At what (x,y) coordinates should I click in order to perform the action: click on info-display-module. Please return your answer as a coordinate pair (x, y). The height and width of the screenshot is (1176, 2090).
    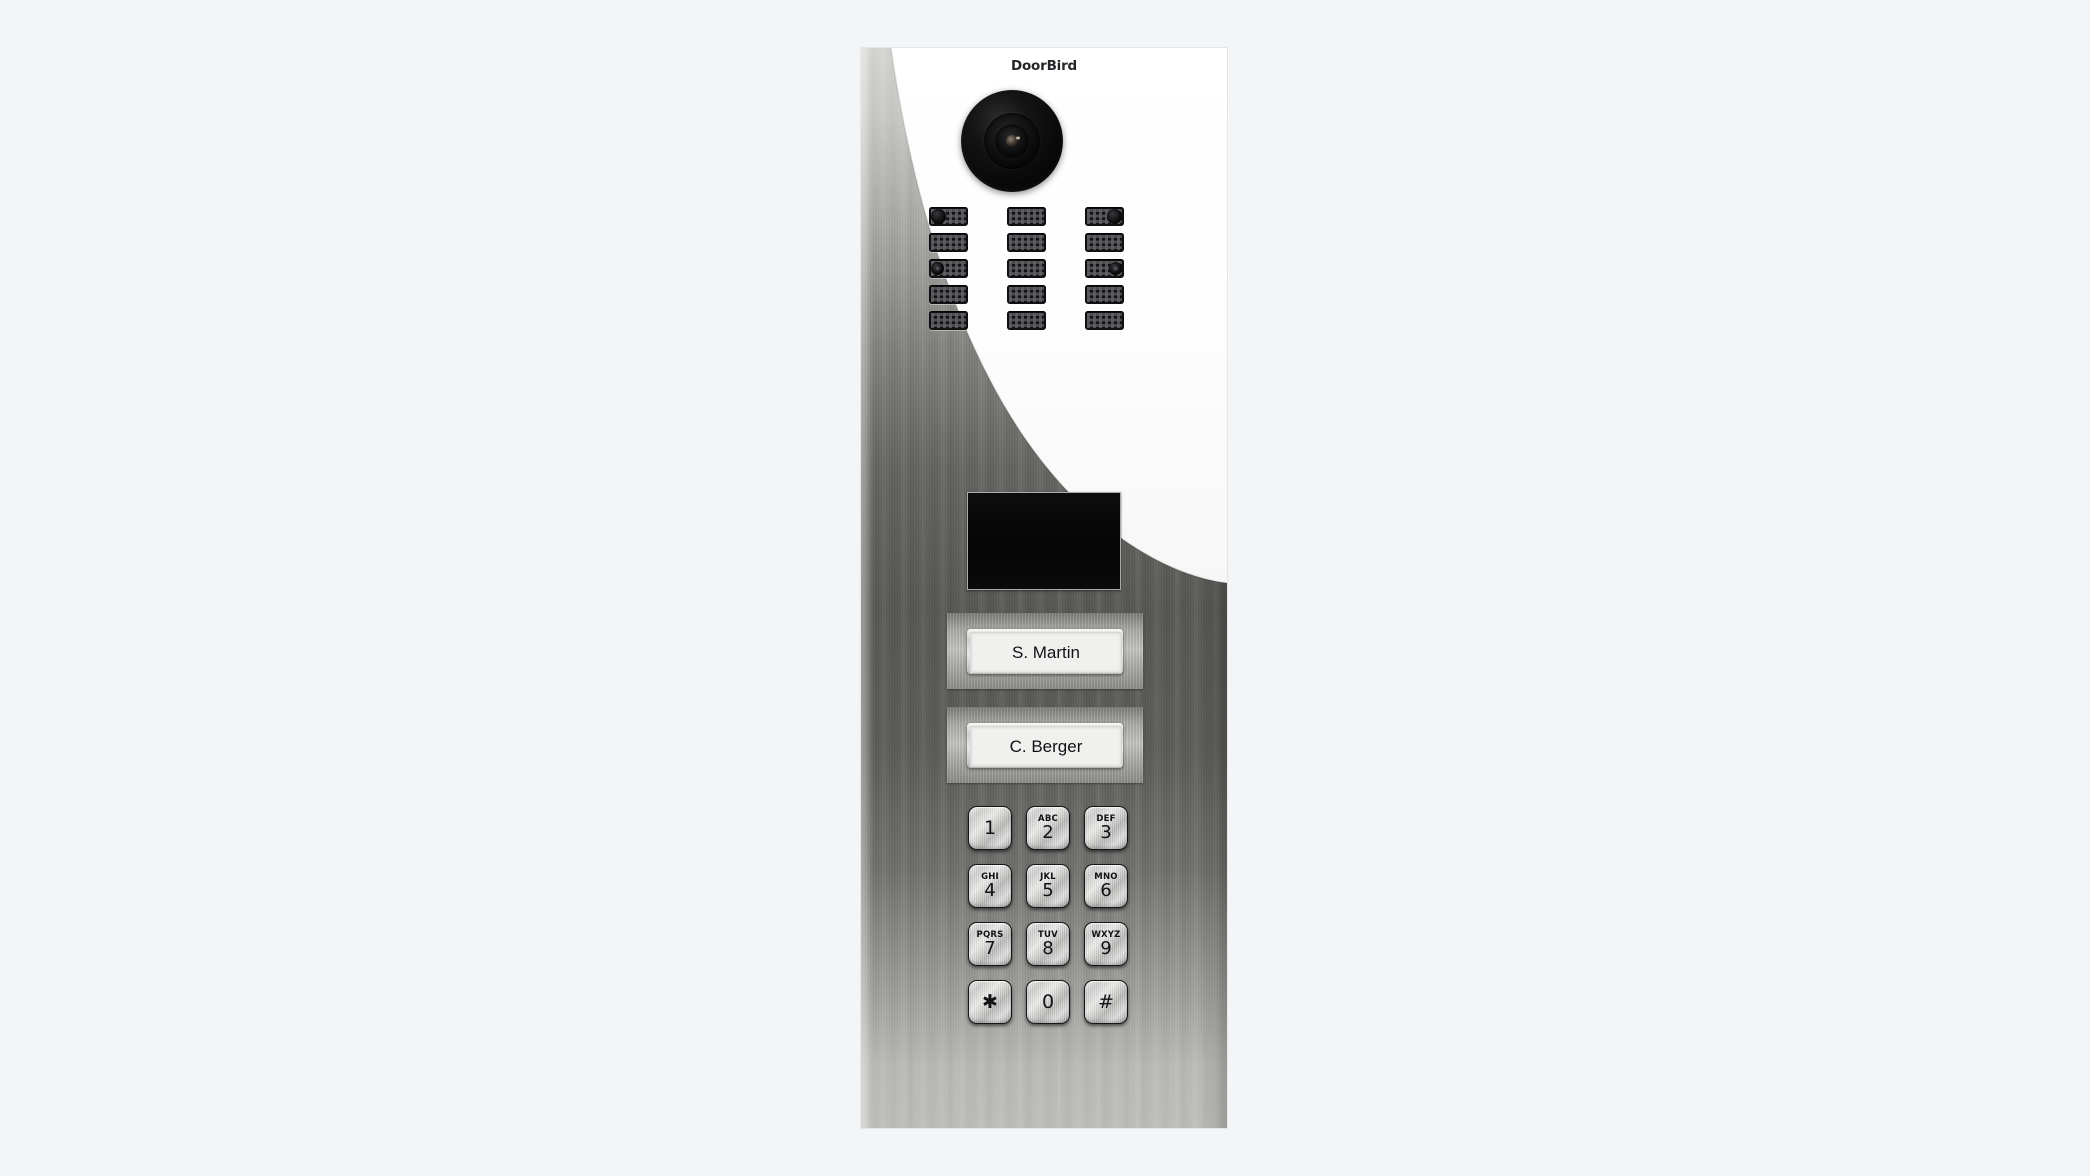
    Looking at the image, I should click on (1044, 541).